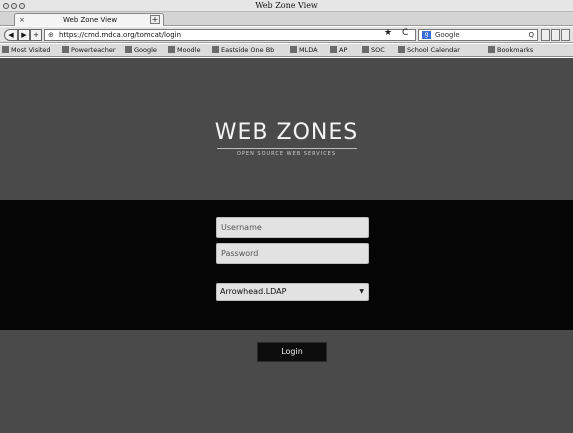 This screenshot has width=573, height=433. Describe the element at coordinates (373, 50) in the screenshot. I see `bookmark-item: SOC` at that location.